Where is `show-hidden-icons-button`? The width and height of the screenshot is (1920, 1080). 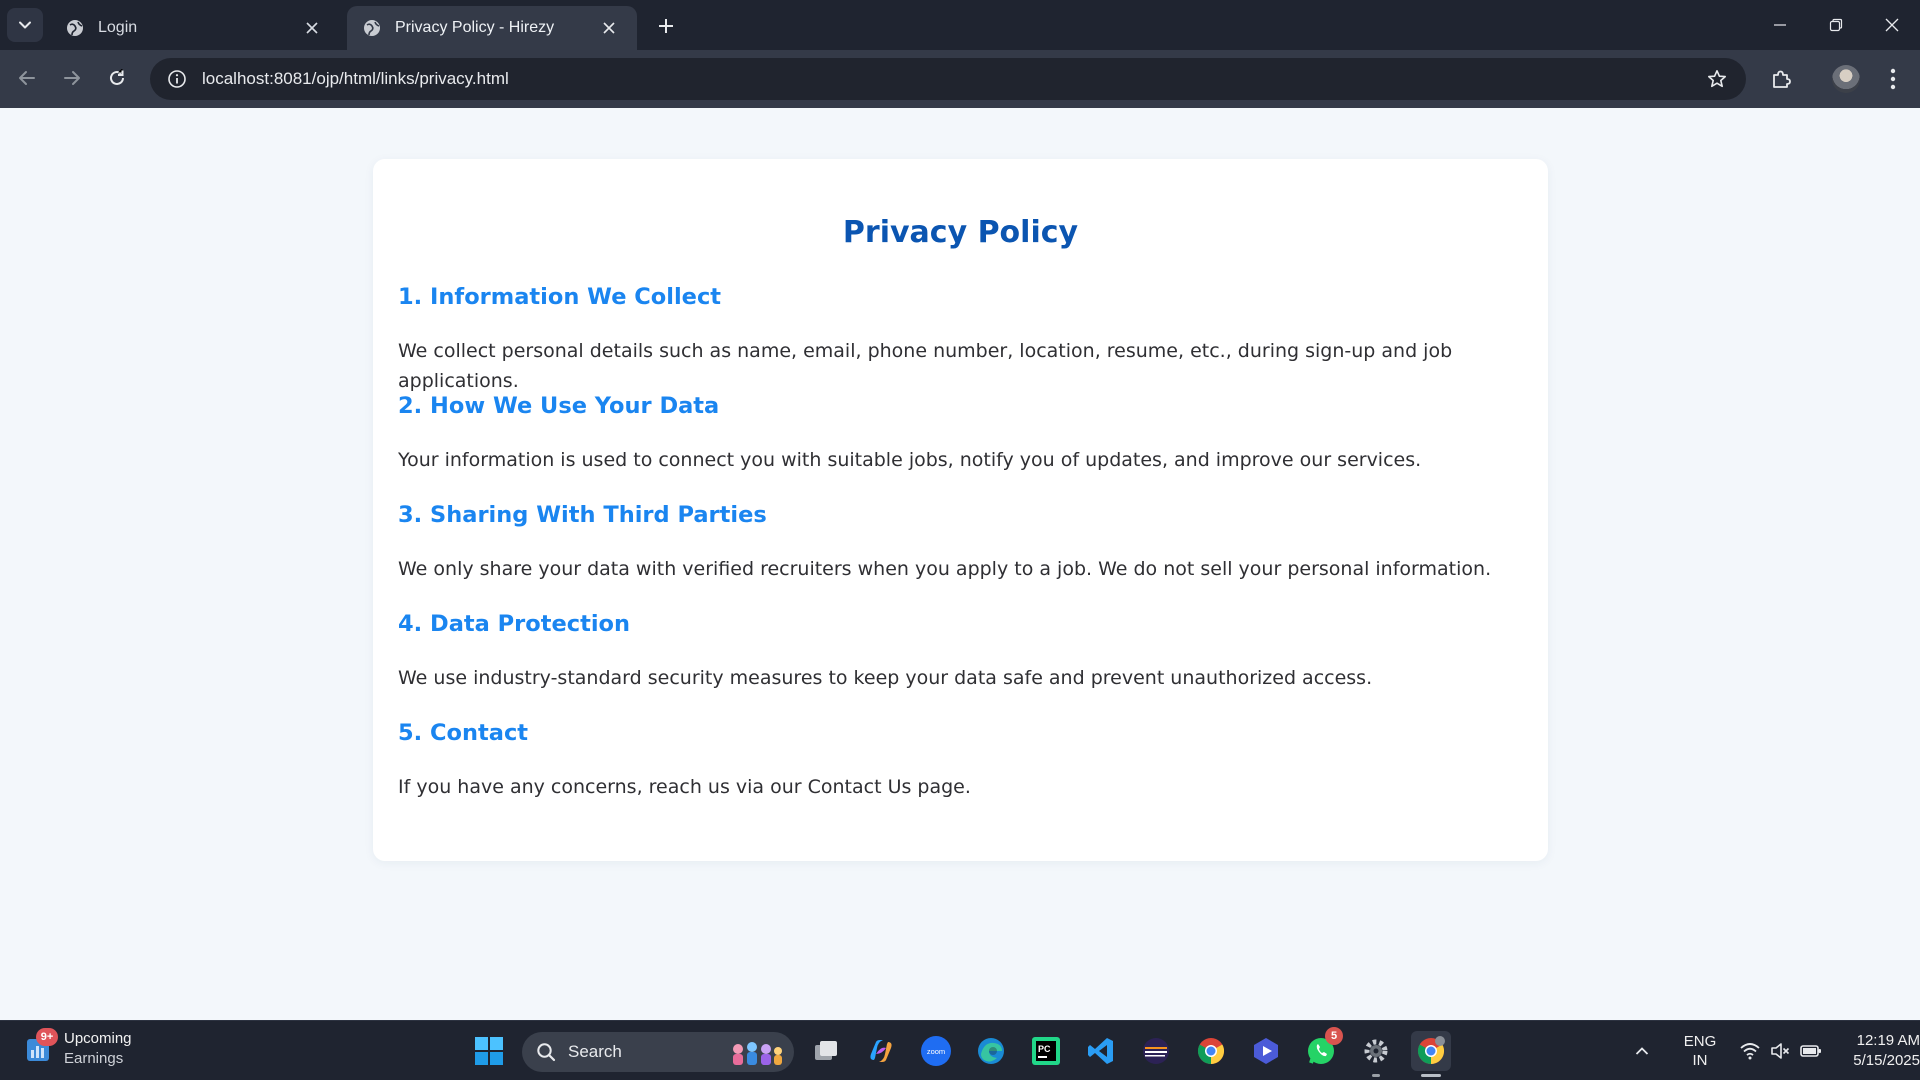 show-hidden-icons-button is located at coordinates (1642, 1051).